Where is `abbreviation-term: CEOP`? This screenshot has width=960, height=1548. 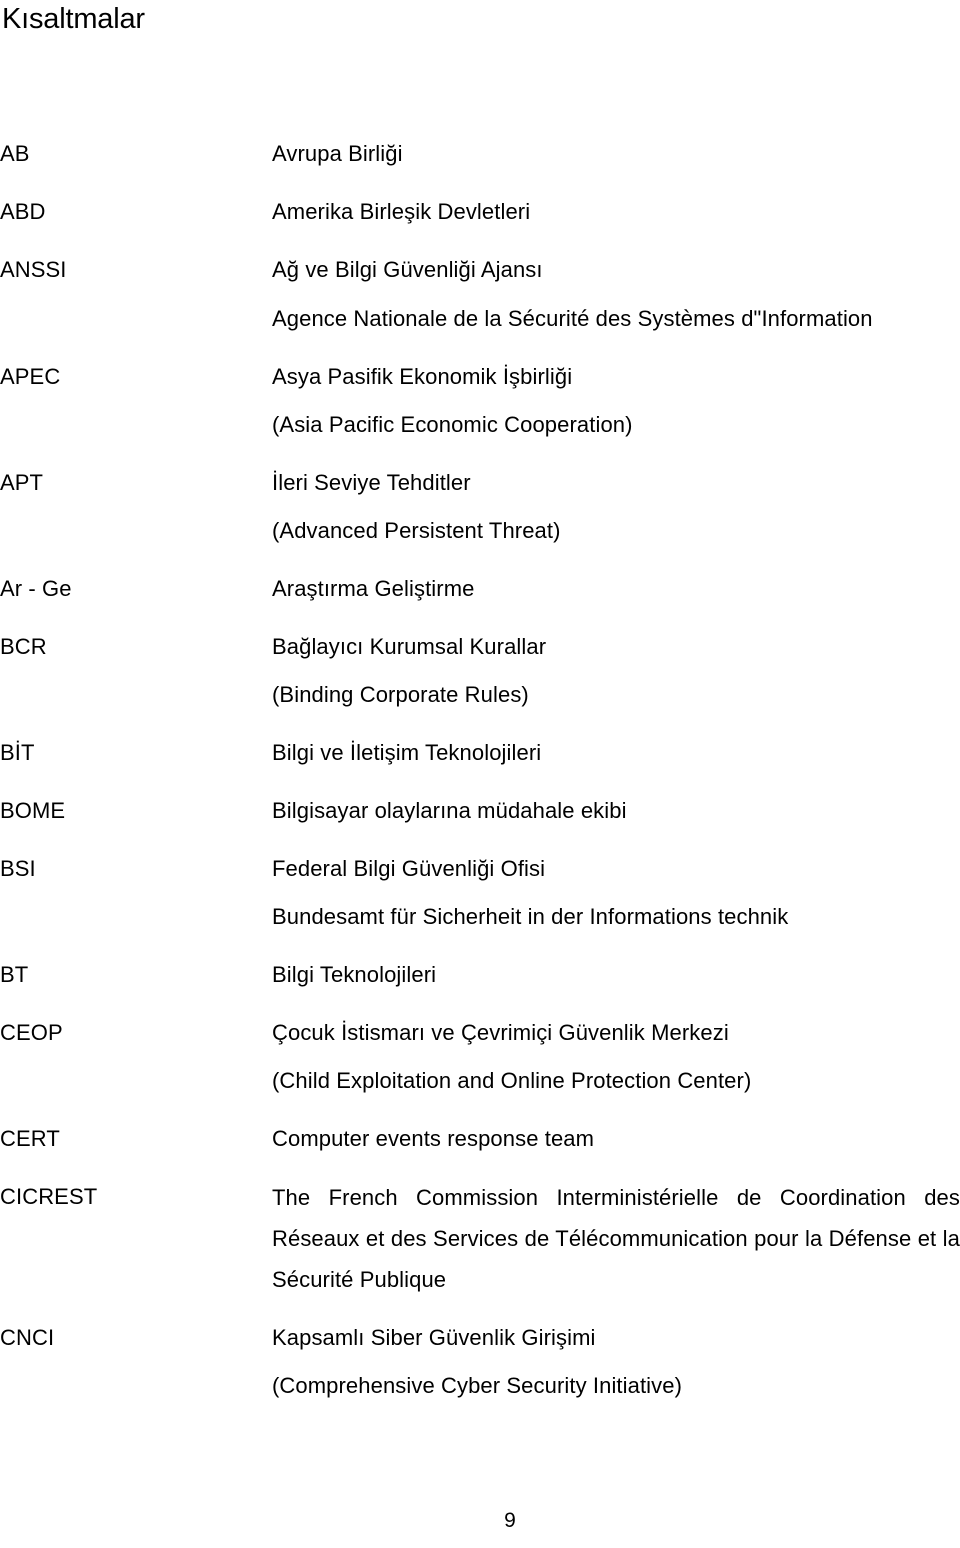 abbreviation-term: CEOP is located at coordinates (31, 1032).